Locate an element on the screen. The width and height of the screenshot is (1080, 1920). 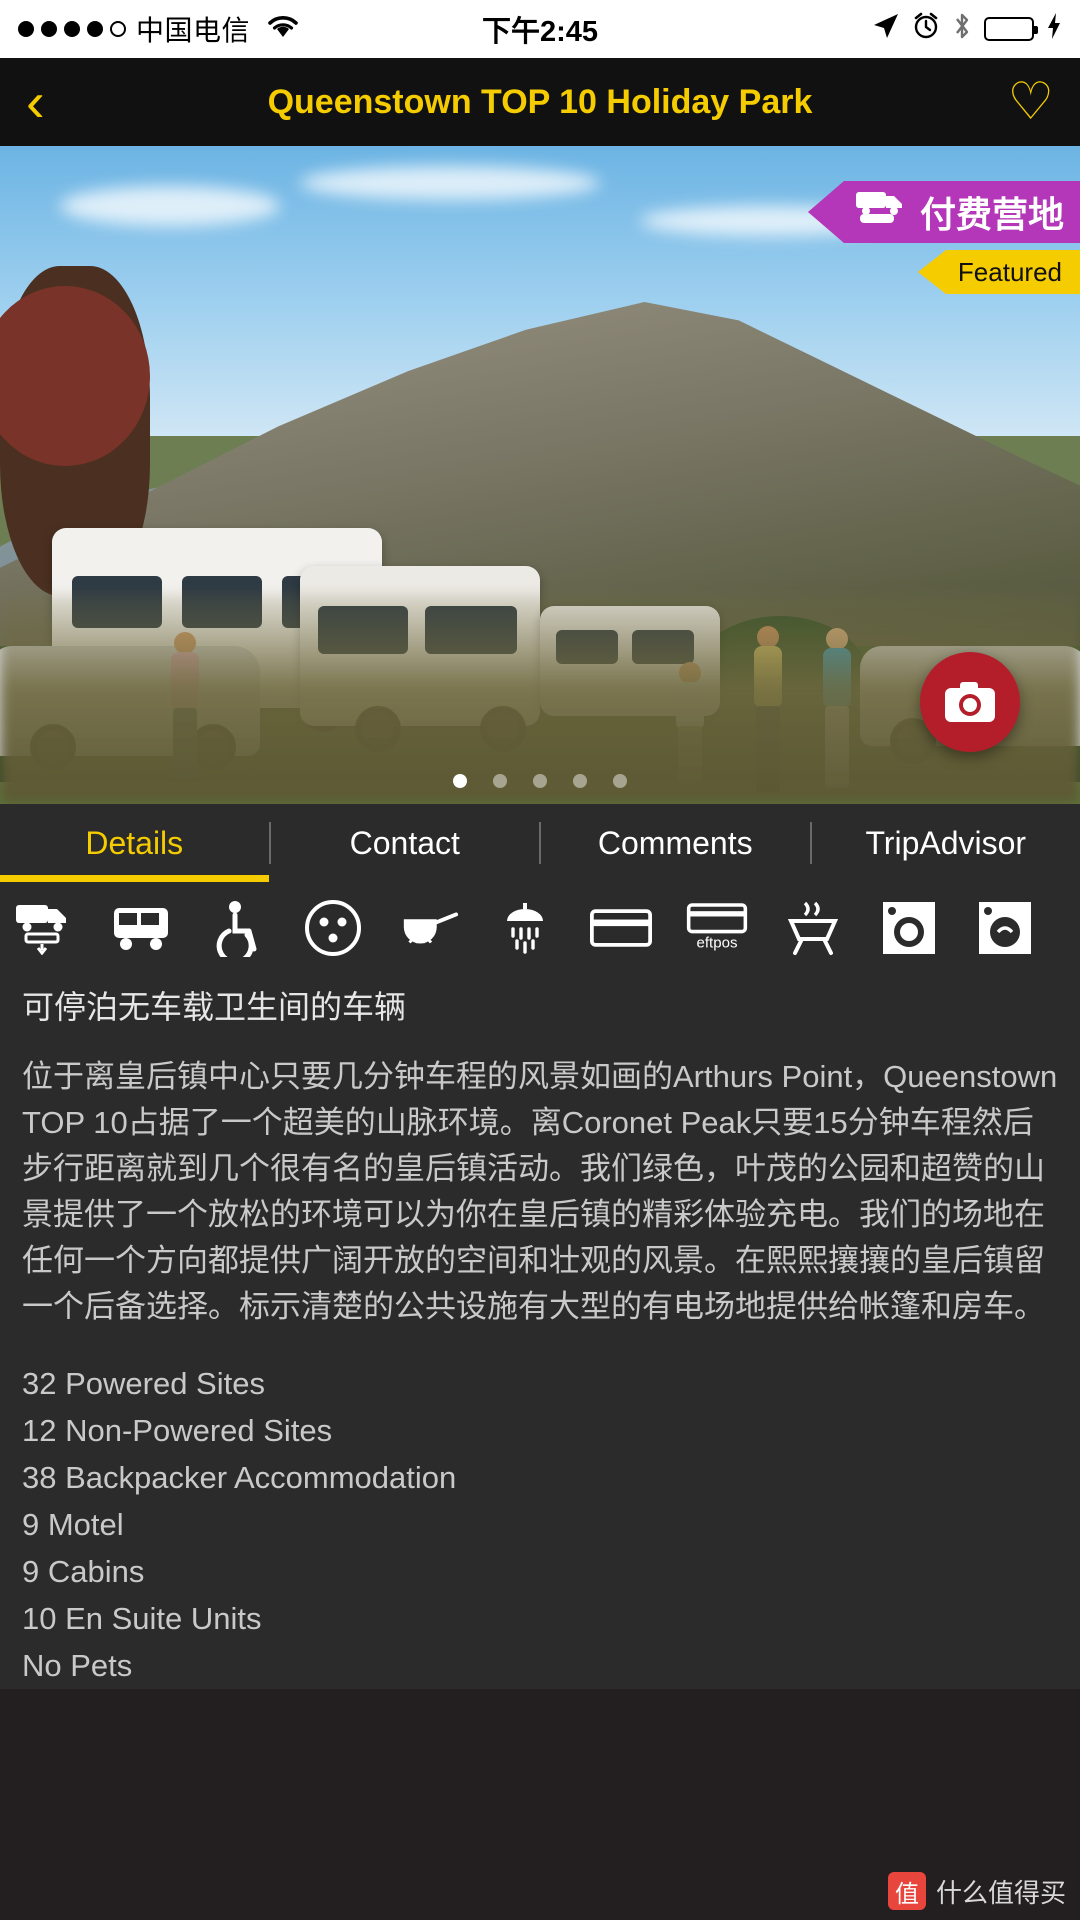
watermark-badge-icon: 值 is located at coordinates (906, 1891).